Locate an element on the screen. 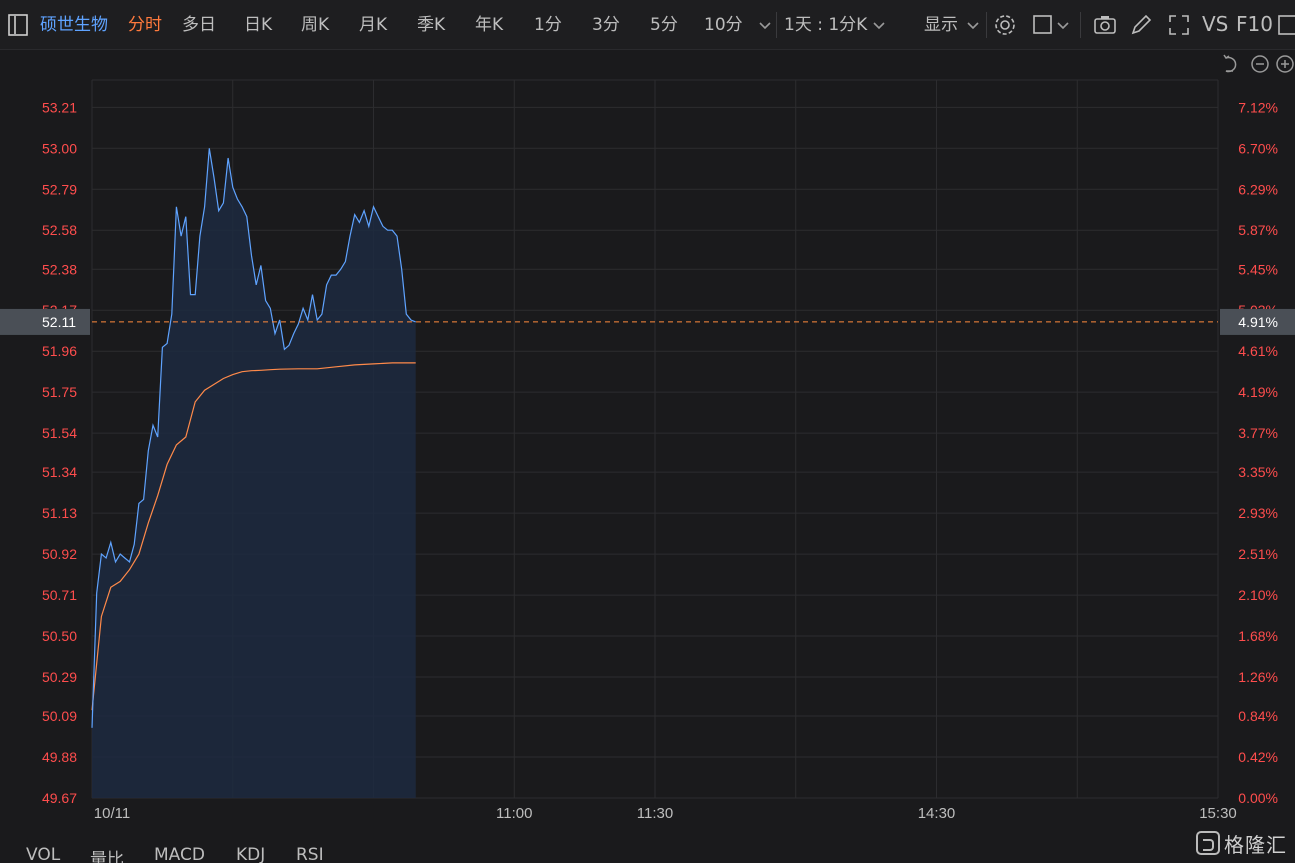 The height and width of the screenshot is (863, 1295). y-tick-right: 3.77% is located at coordinates (1258, 433).